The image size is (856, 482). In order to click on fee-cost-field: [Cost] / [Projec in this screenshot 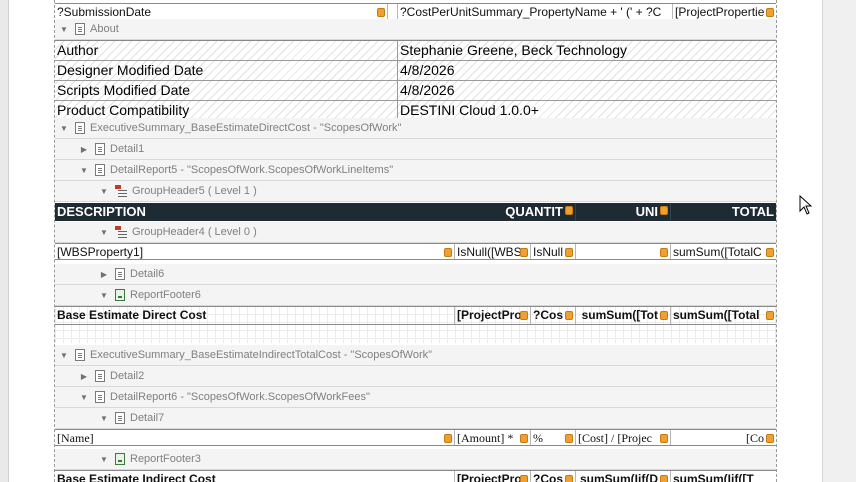, I will do `click(623, 437)`.